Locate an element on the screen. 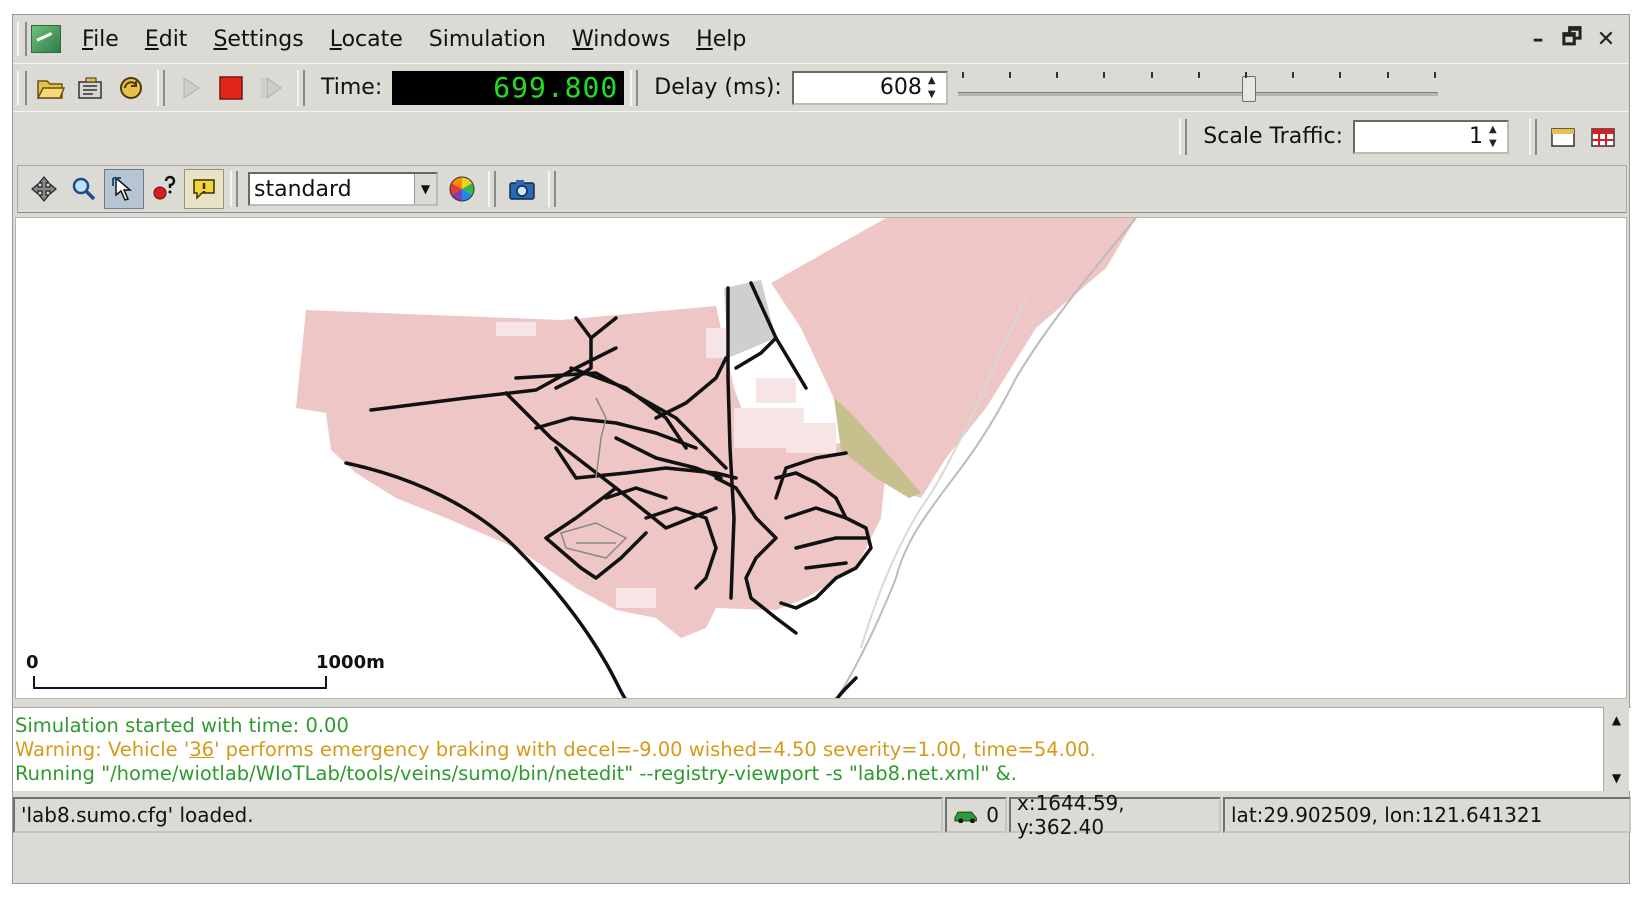 Image resolution: width=1640 pixels, height=899 pixels. car-icon is located at coordinates (965, 817).